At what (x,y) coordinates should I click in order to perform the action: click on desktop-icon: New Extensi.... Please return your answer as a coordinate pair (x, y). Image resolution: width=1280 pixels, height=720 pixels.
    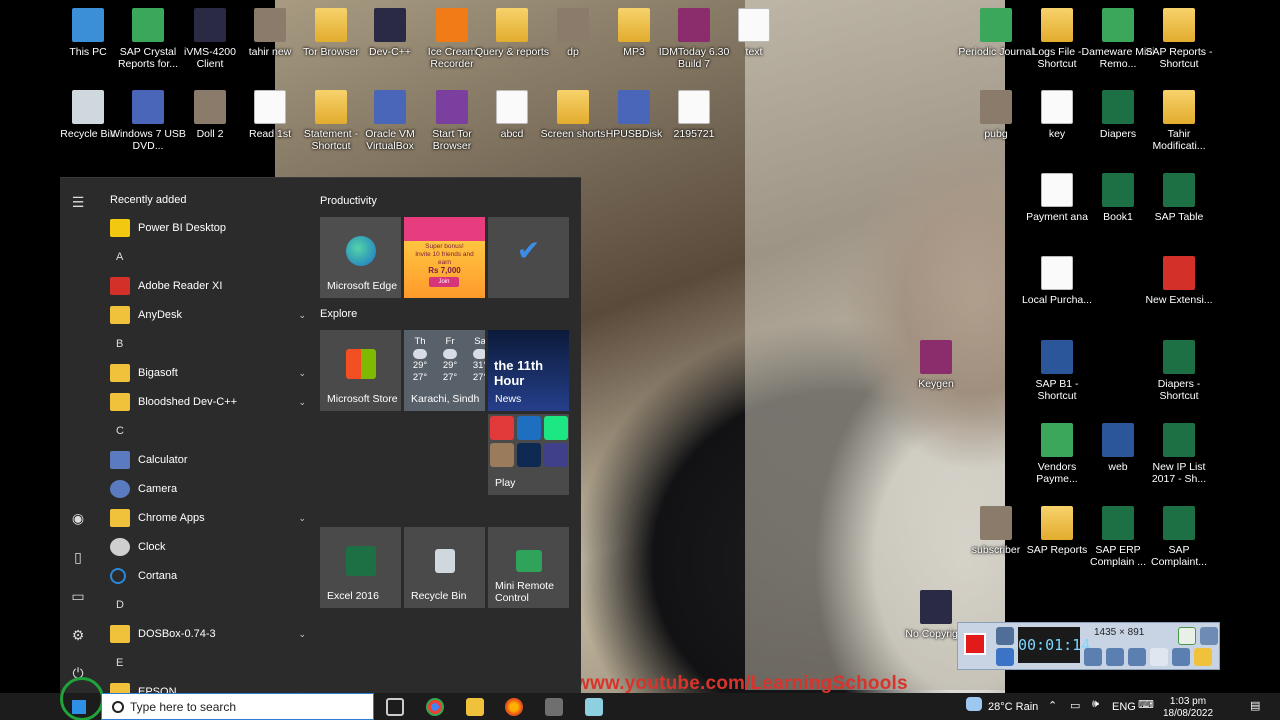
    Looking at the image, I should click on (1179, 281).